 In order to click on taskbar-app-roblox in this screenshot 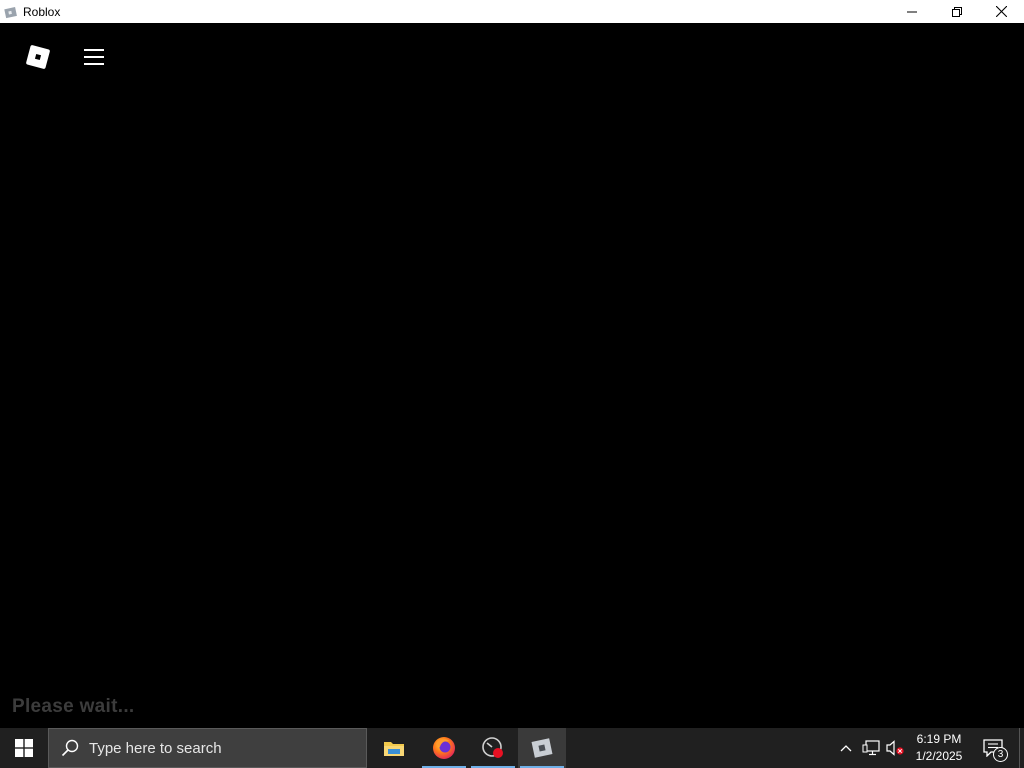, I will do `click(542, 748)`.